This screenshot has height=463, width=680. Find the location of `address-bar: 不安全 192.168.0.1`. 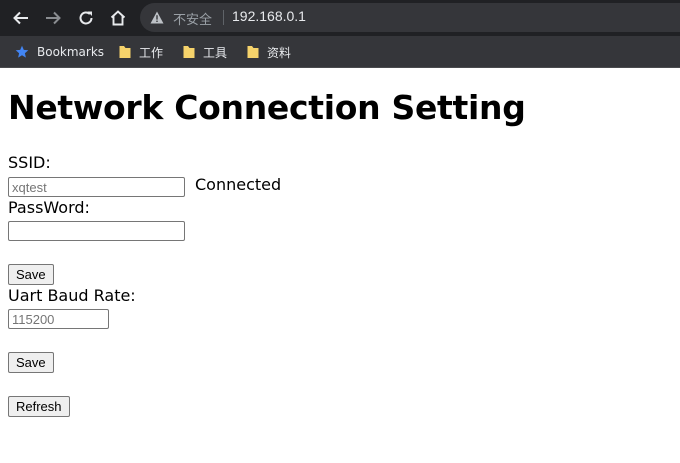

address-bar: 不安全 192.168.0.1 is located at coordinates (410, 17).